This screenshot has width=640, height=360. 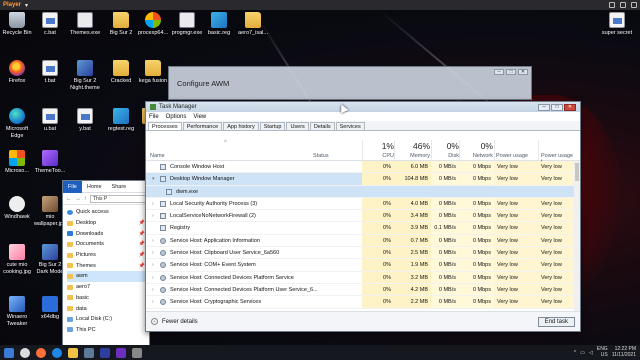 What do you see at coordinates (219, 24) in the screenshot?
I see `desktop-icon: basic.reg` at bounding box center [219, 24].